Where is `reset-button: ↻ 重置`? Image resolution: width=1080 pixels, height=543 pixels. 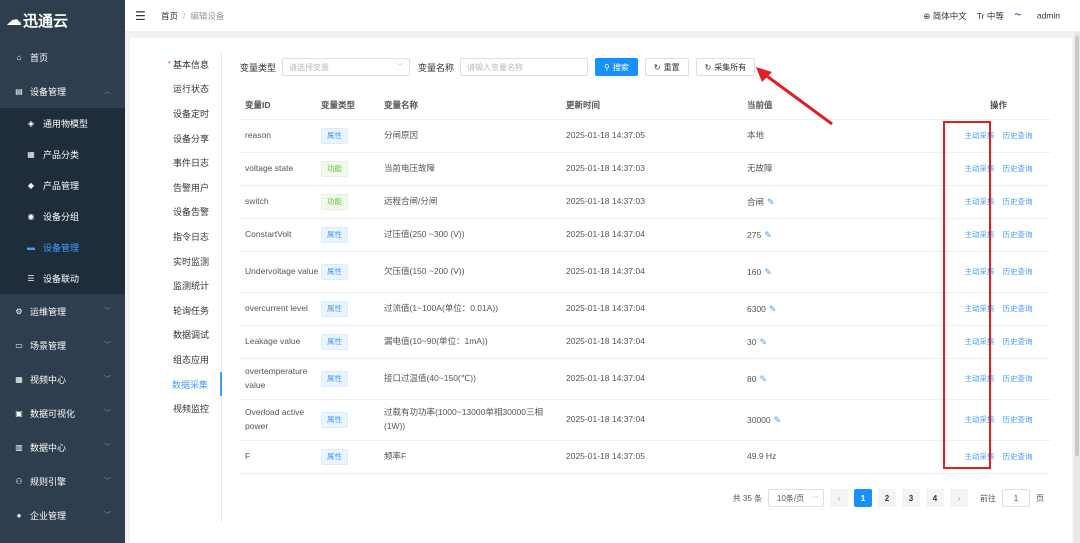
reset-button: ↻ 重置 is located at coordinates (666, 67).